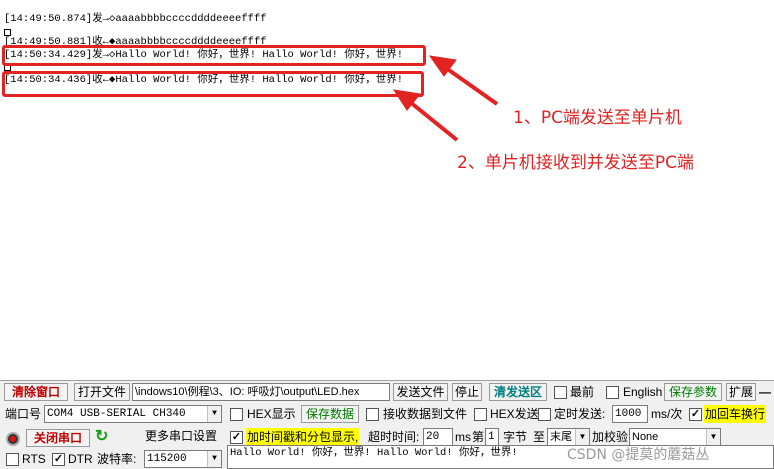 This screenshot has width=774, height=469. I want to click on file-path-field: \indows10\例程\3、IO: 呼吸灯\output\LED.hex, so click(261, 392).